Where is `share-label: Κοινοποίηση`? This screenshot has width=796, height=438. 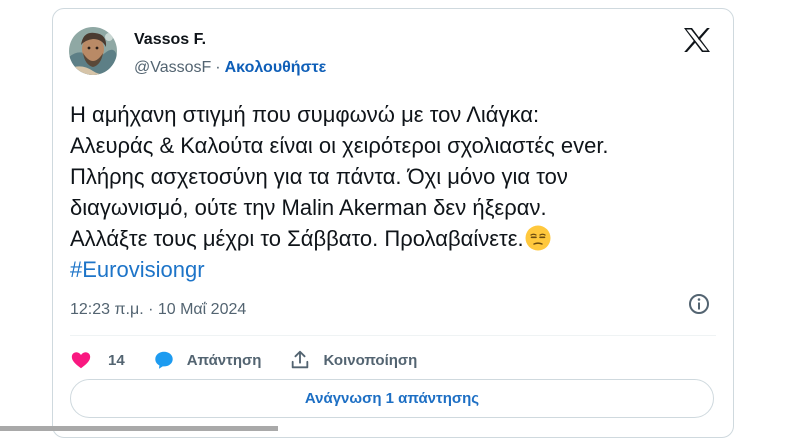
share-label: Κοινοποίηση is located at coordinates (370, 360).